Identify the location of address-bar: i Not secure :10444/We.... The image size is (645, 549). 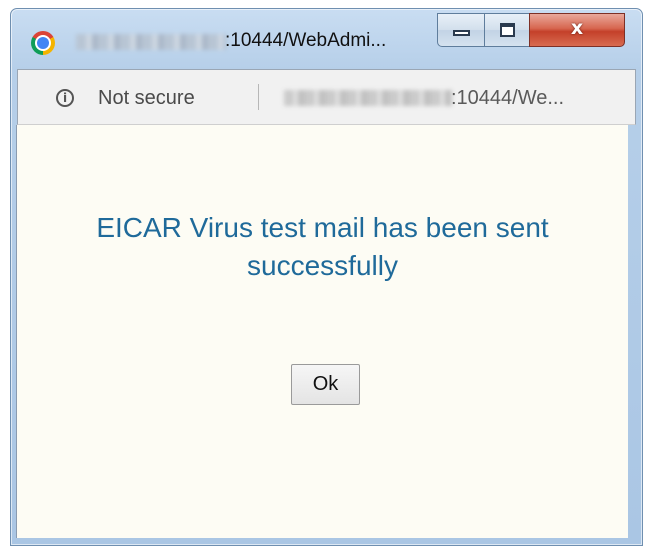
(326, 97).